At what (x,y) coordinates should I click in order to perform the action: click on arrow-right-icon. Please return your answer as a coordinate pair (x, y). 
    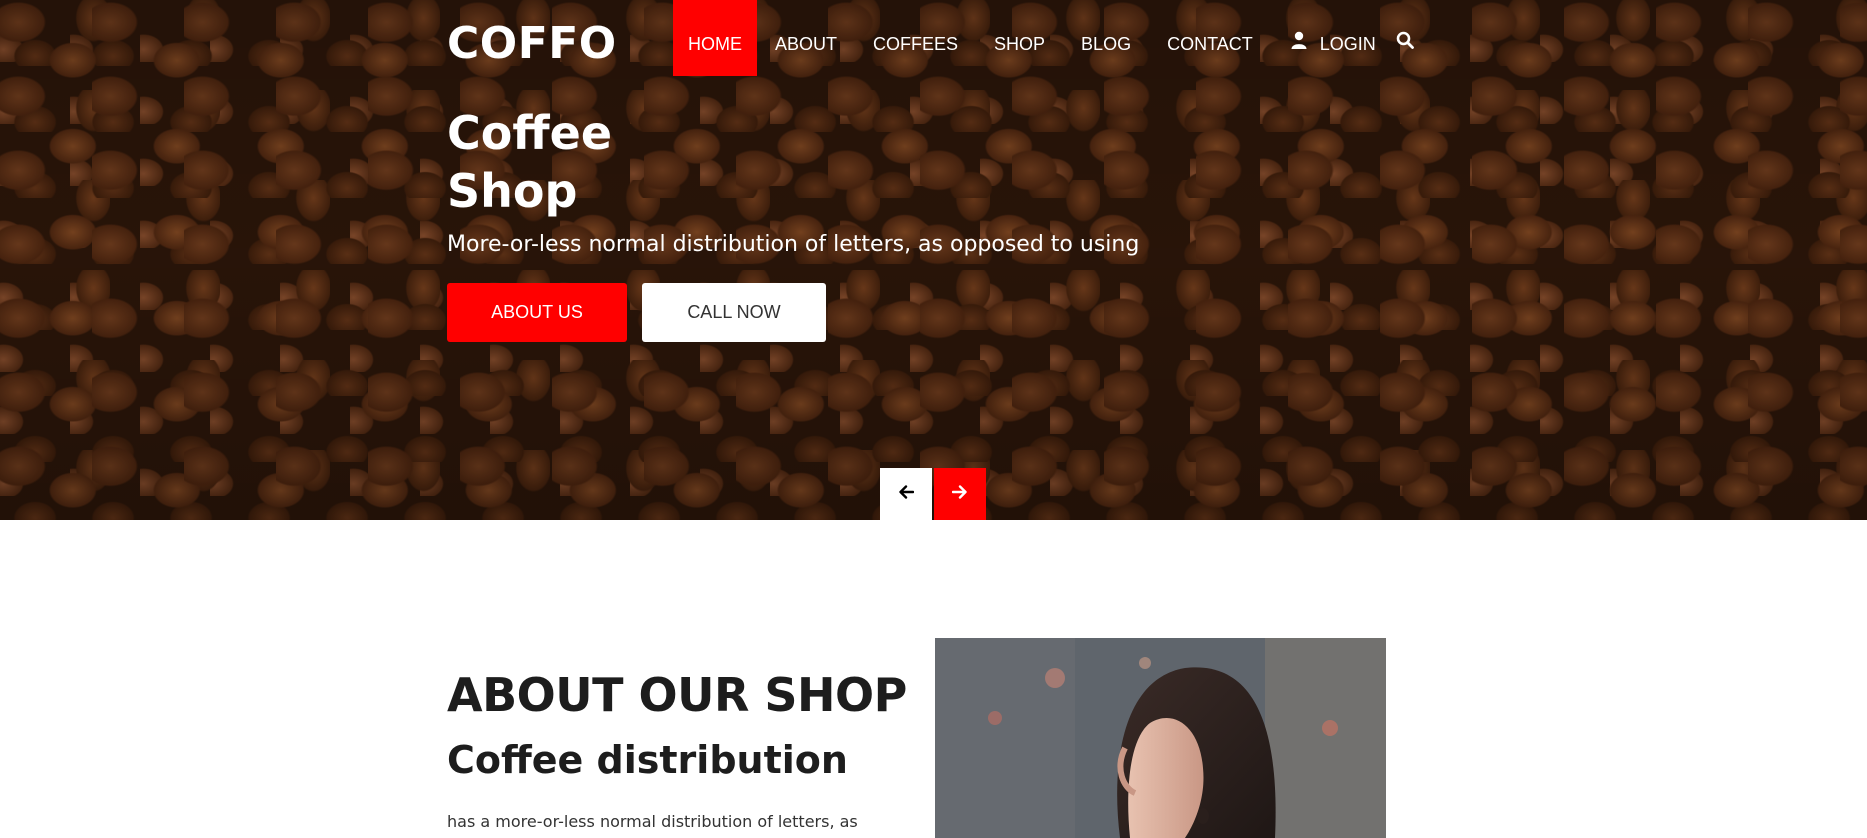
    Looking at the image, I should click on (959, 494).